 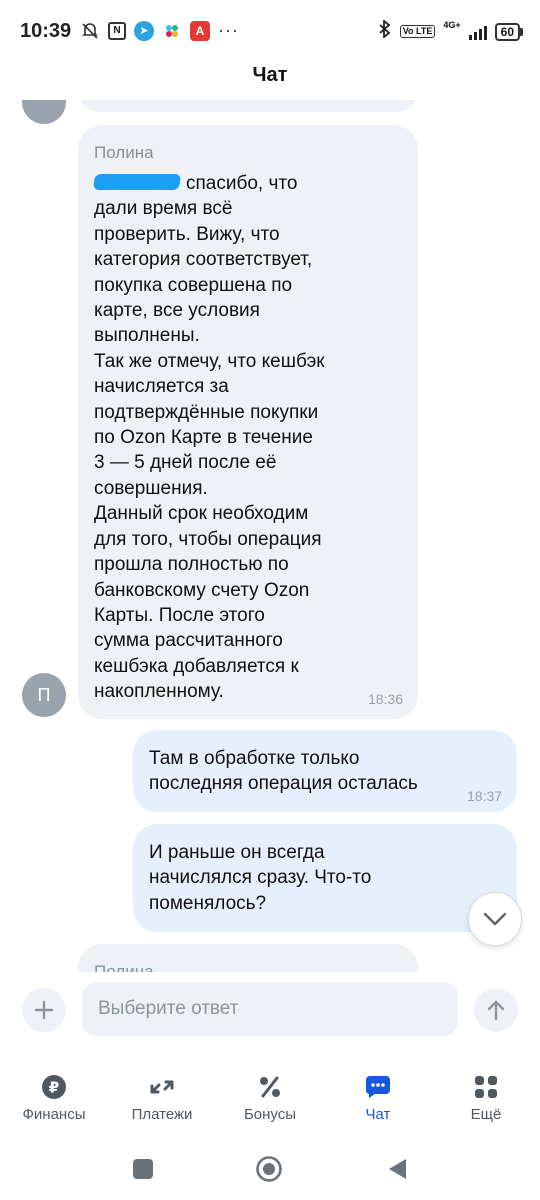 I want to click on back-button, so click(x=397, y=1169).